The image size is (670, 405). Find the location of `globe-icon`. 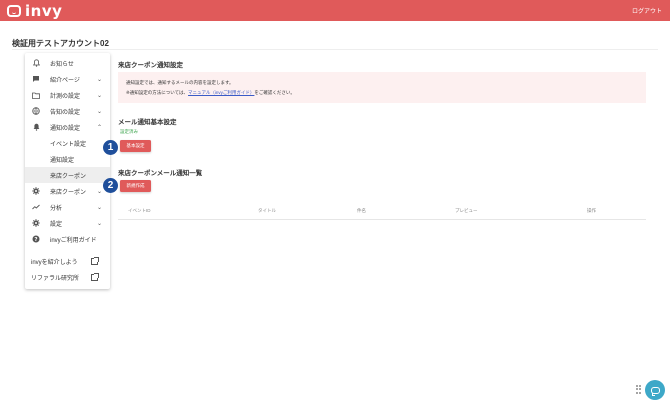

globe-icon is located at coordinates (36, 111).